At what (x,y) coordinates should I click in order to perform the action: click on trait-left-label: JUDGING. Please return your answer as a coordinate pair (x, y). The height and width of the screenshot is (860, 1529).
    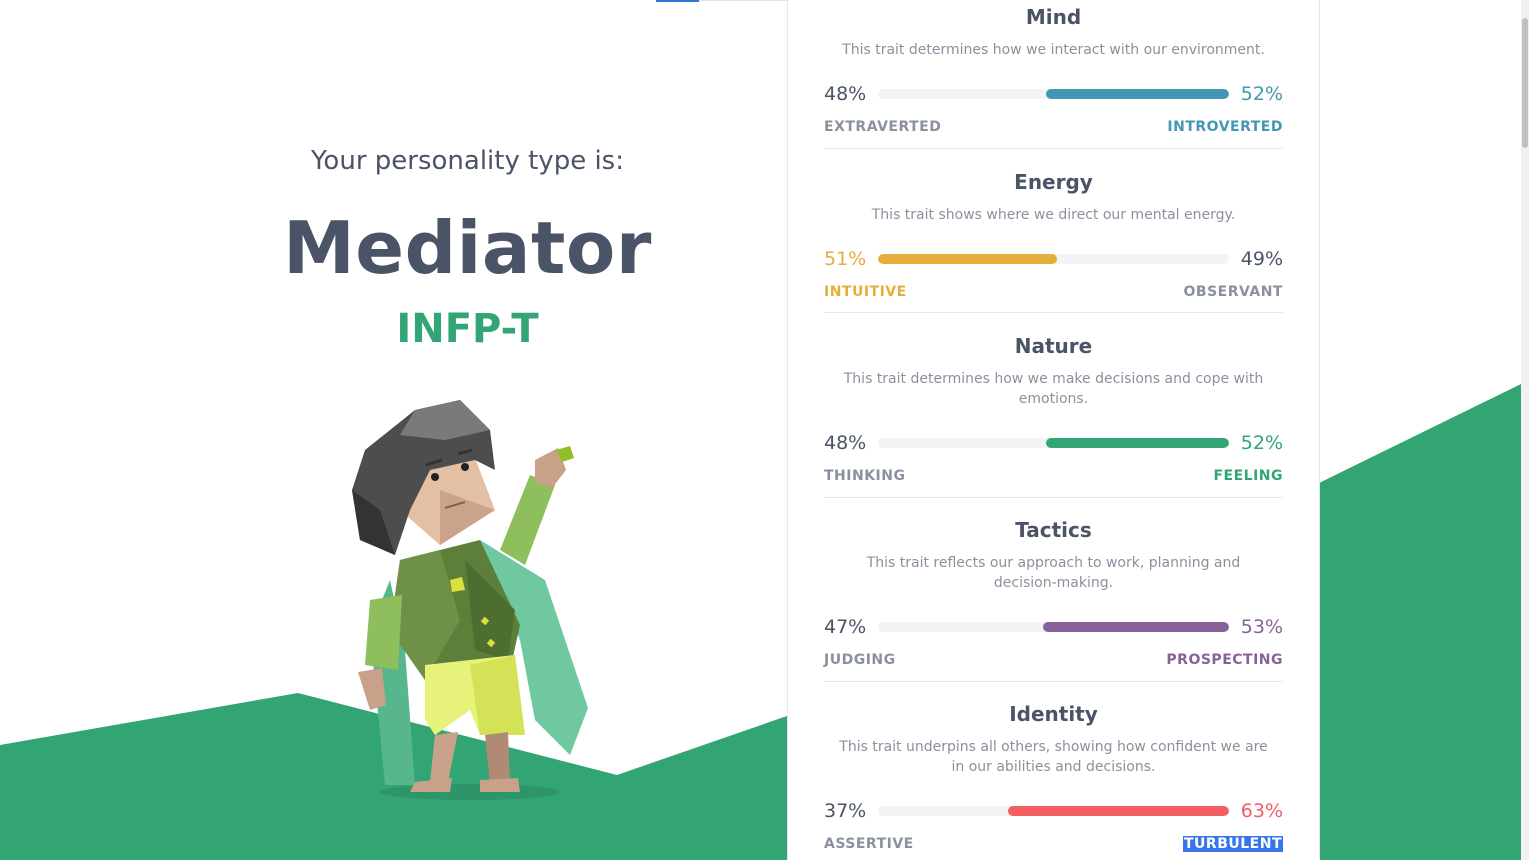
    Looking at the image, I should click on (860, 660).